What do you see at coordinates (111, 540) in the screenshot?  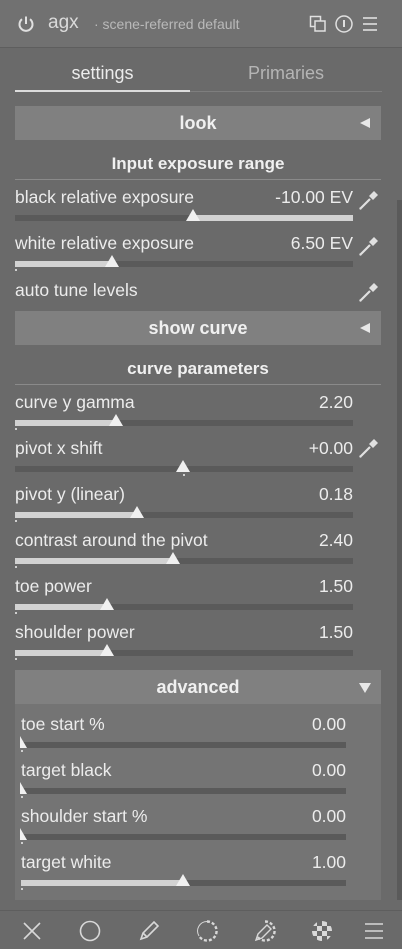 I see `slider-label: contrast around the pivot` at bounding box center [111, 540].